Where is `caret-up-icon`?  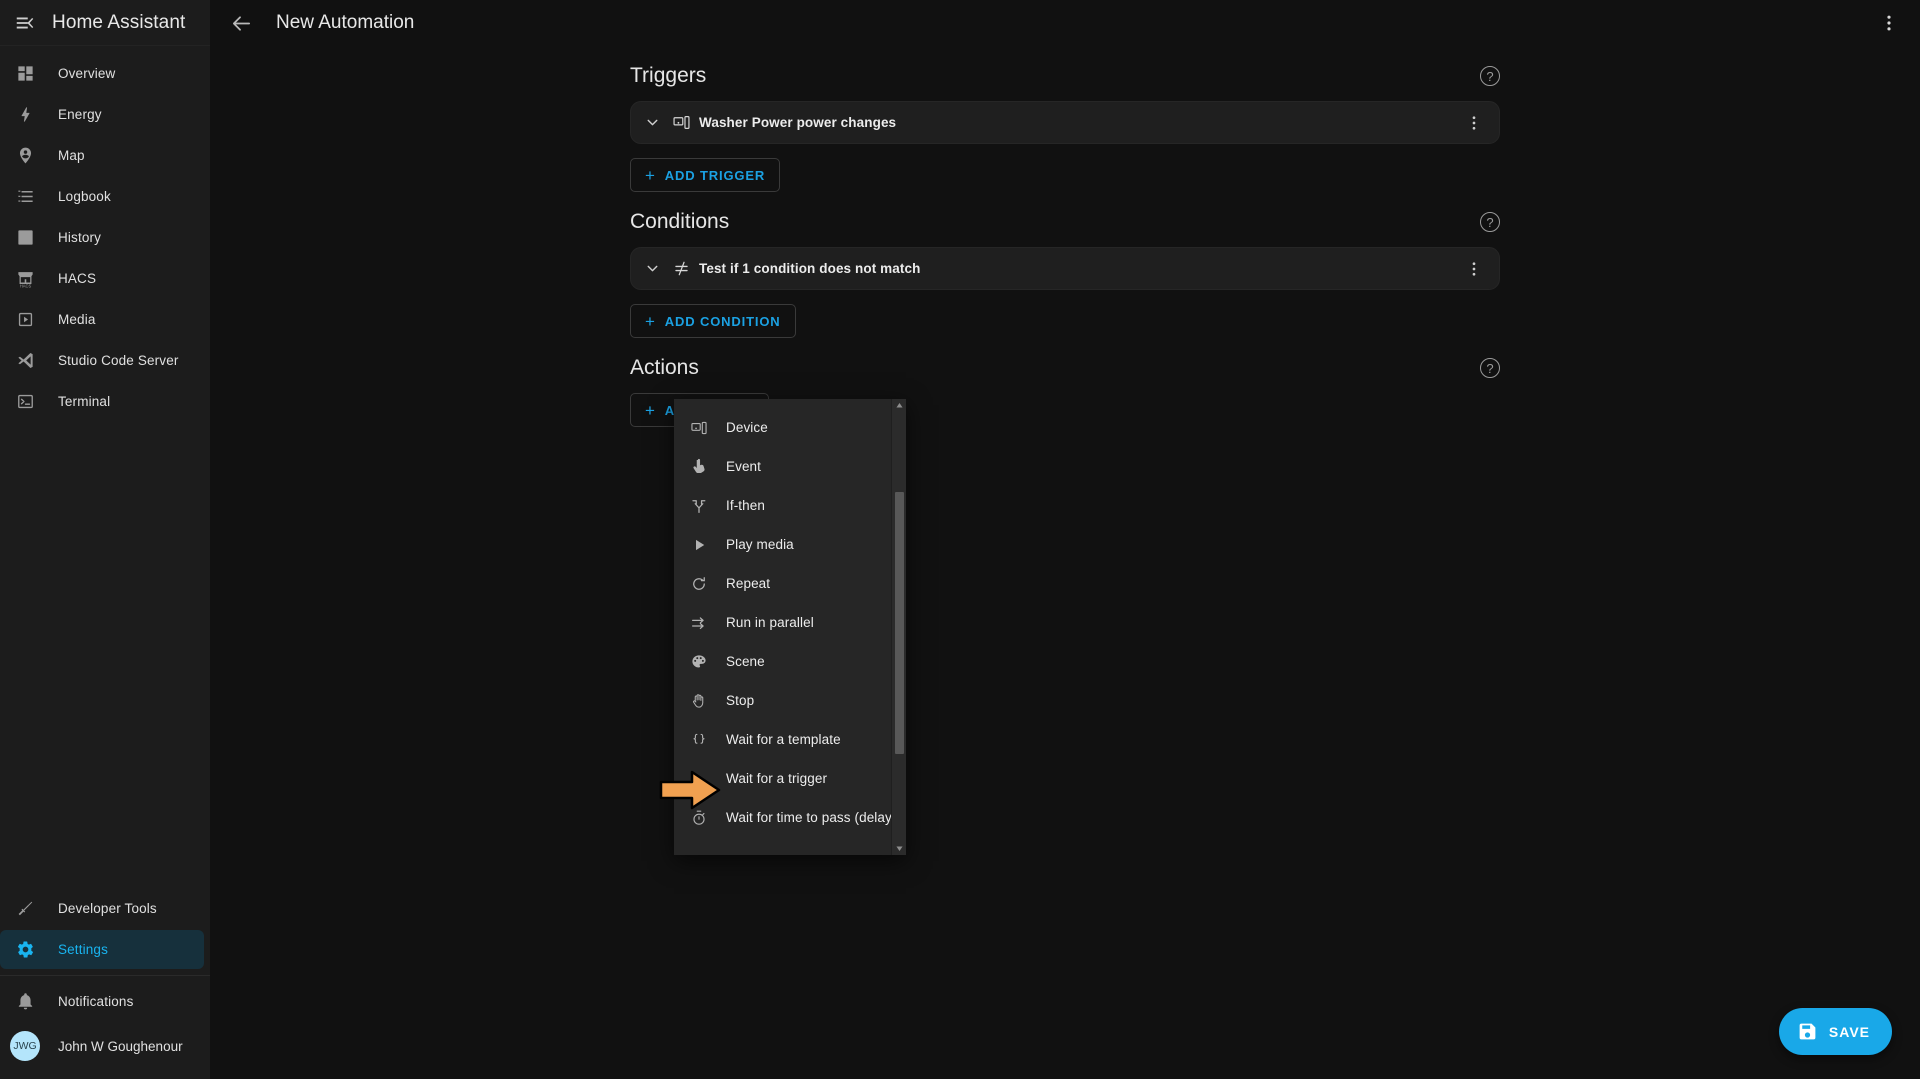 caret-up-icon is located at coordinates (899, 405).